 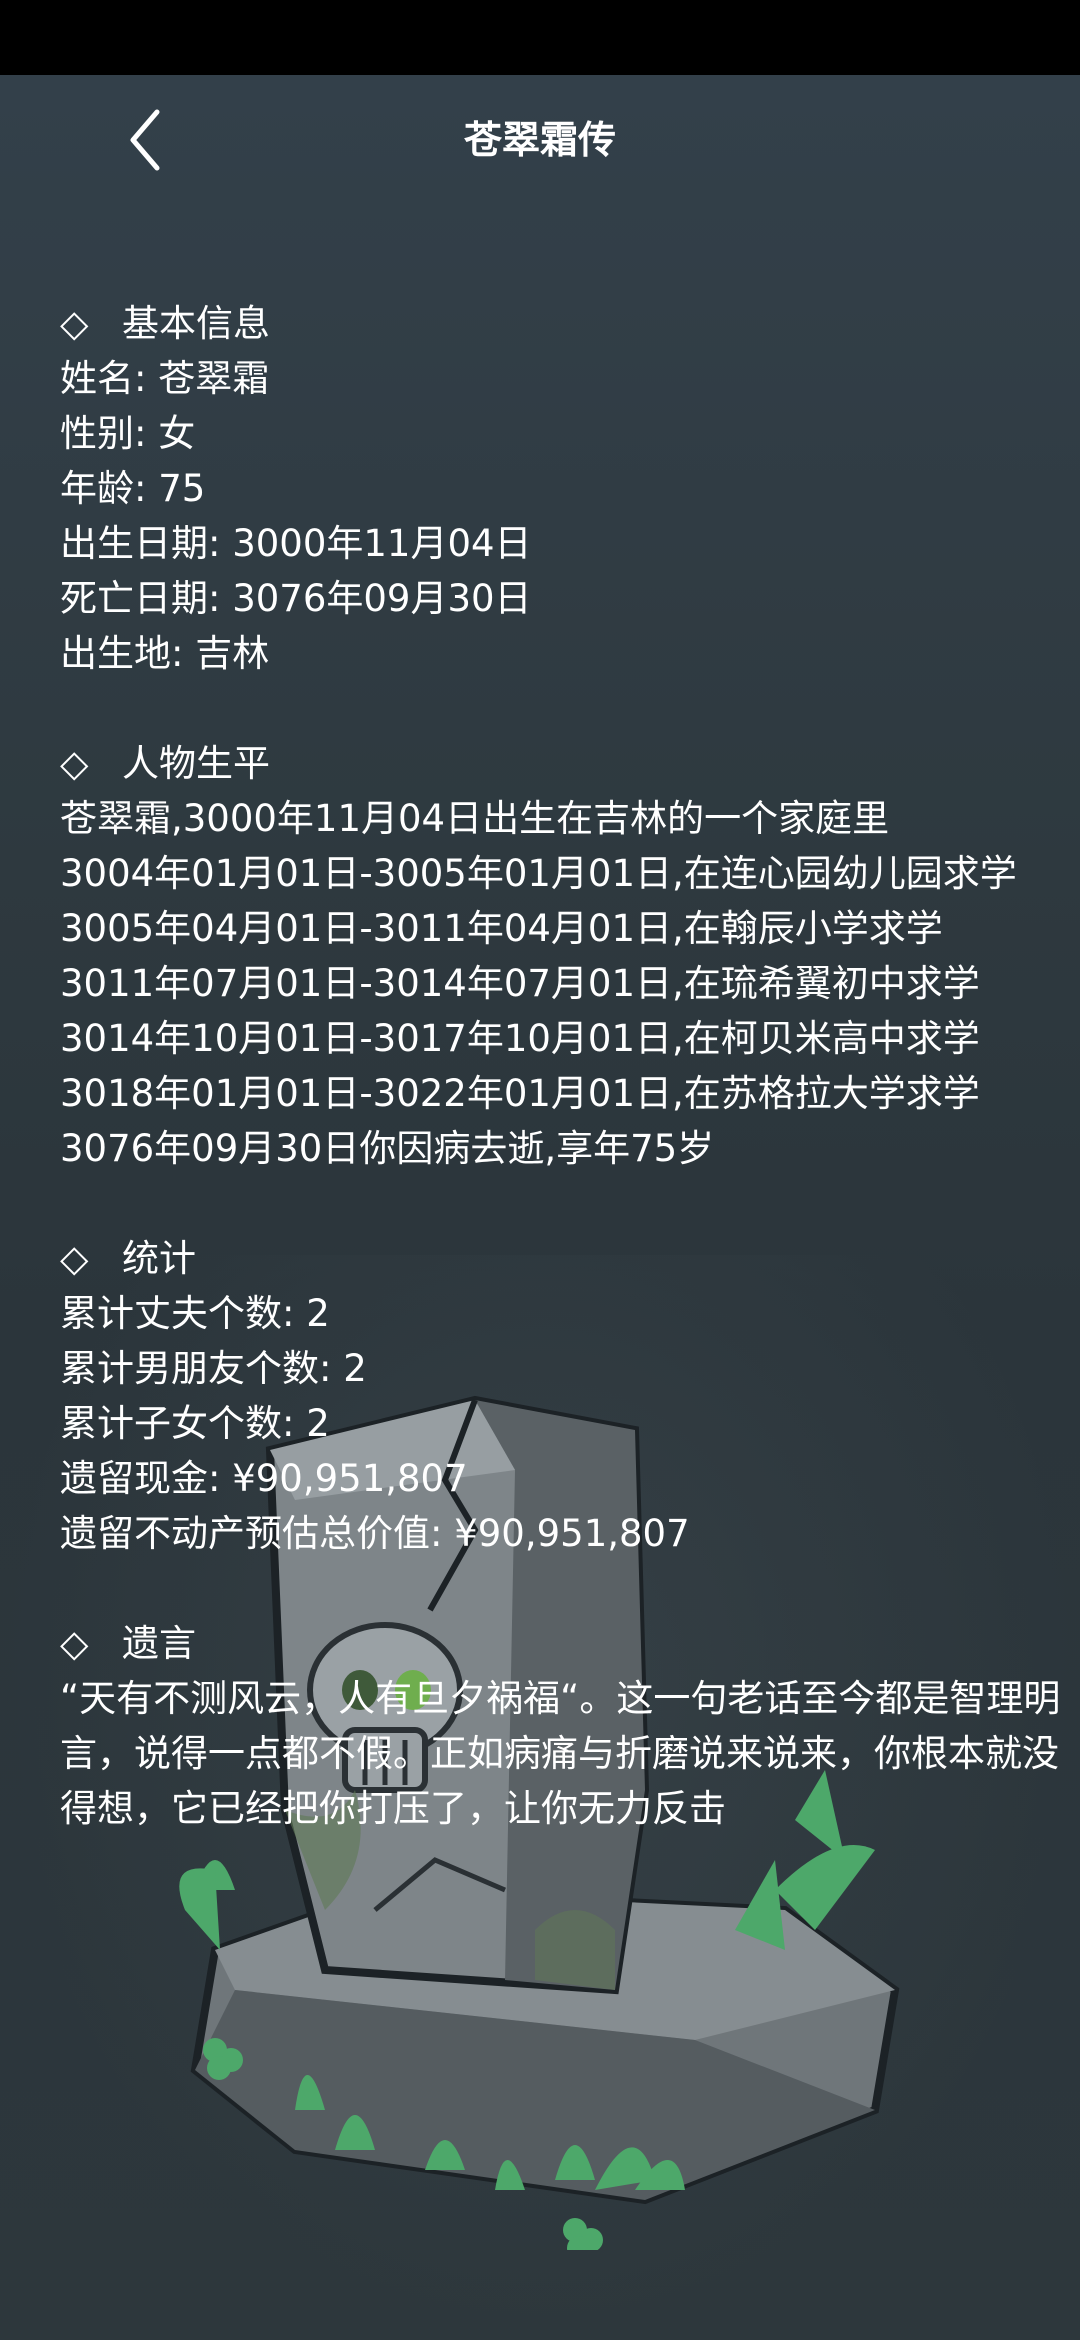 I want to click on life-event-line: 3005年04月01日-3011年04月01日,在翰辰小学求学, so click(x=501, y=928).